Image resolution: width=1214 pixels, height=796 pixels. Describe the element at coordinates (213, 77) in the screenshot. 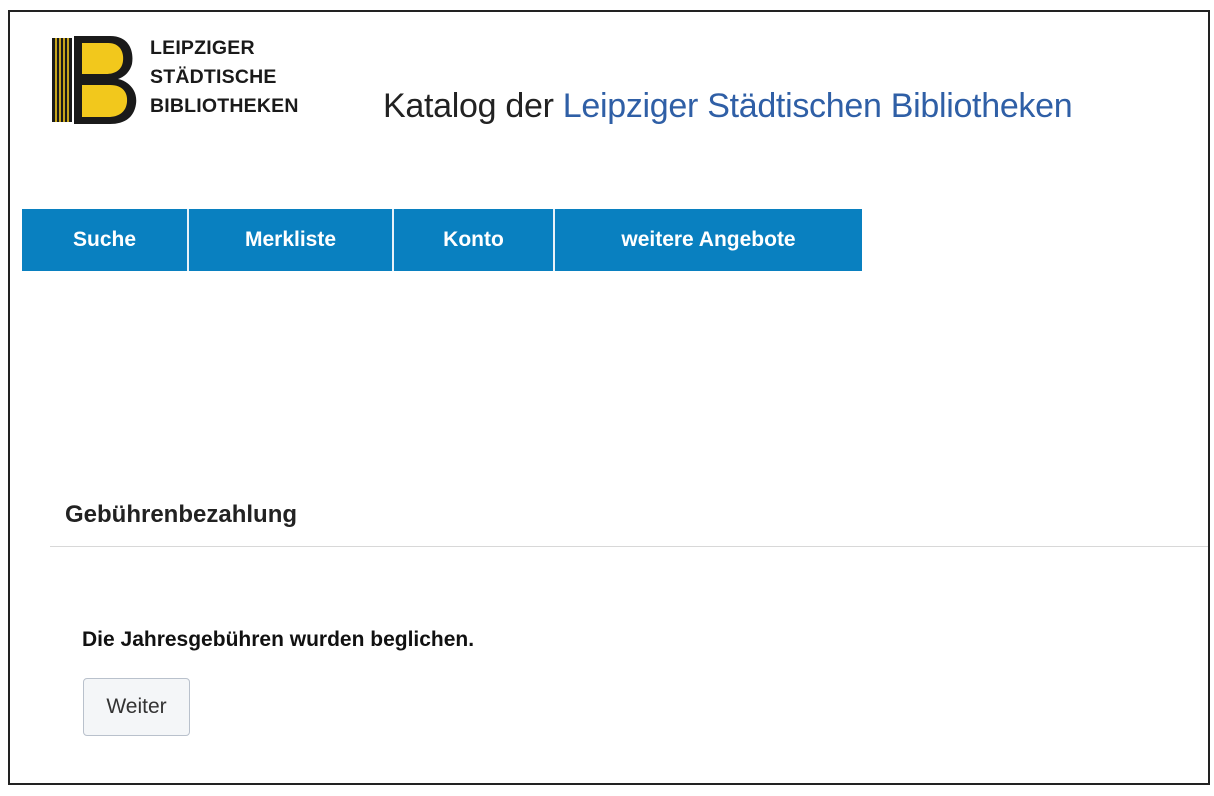

I see `logo-line-2: STÄDTISCHE` at that location.